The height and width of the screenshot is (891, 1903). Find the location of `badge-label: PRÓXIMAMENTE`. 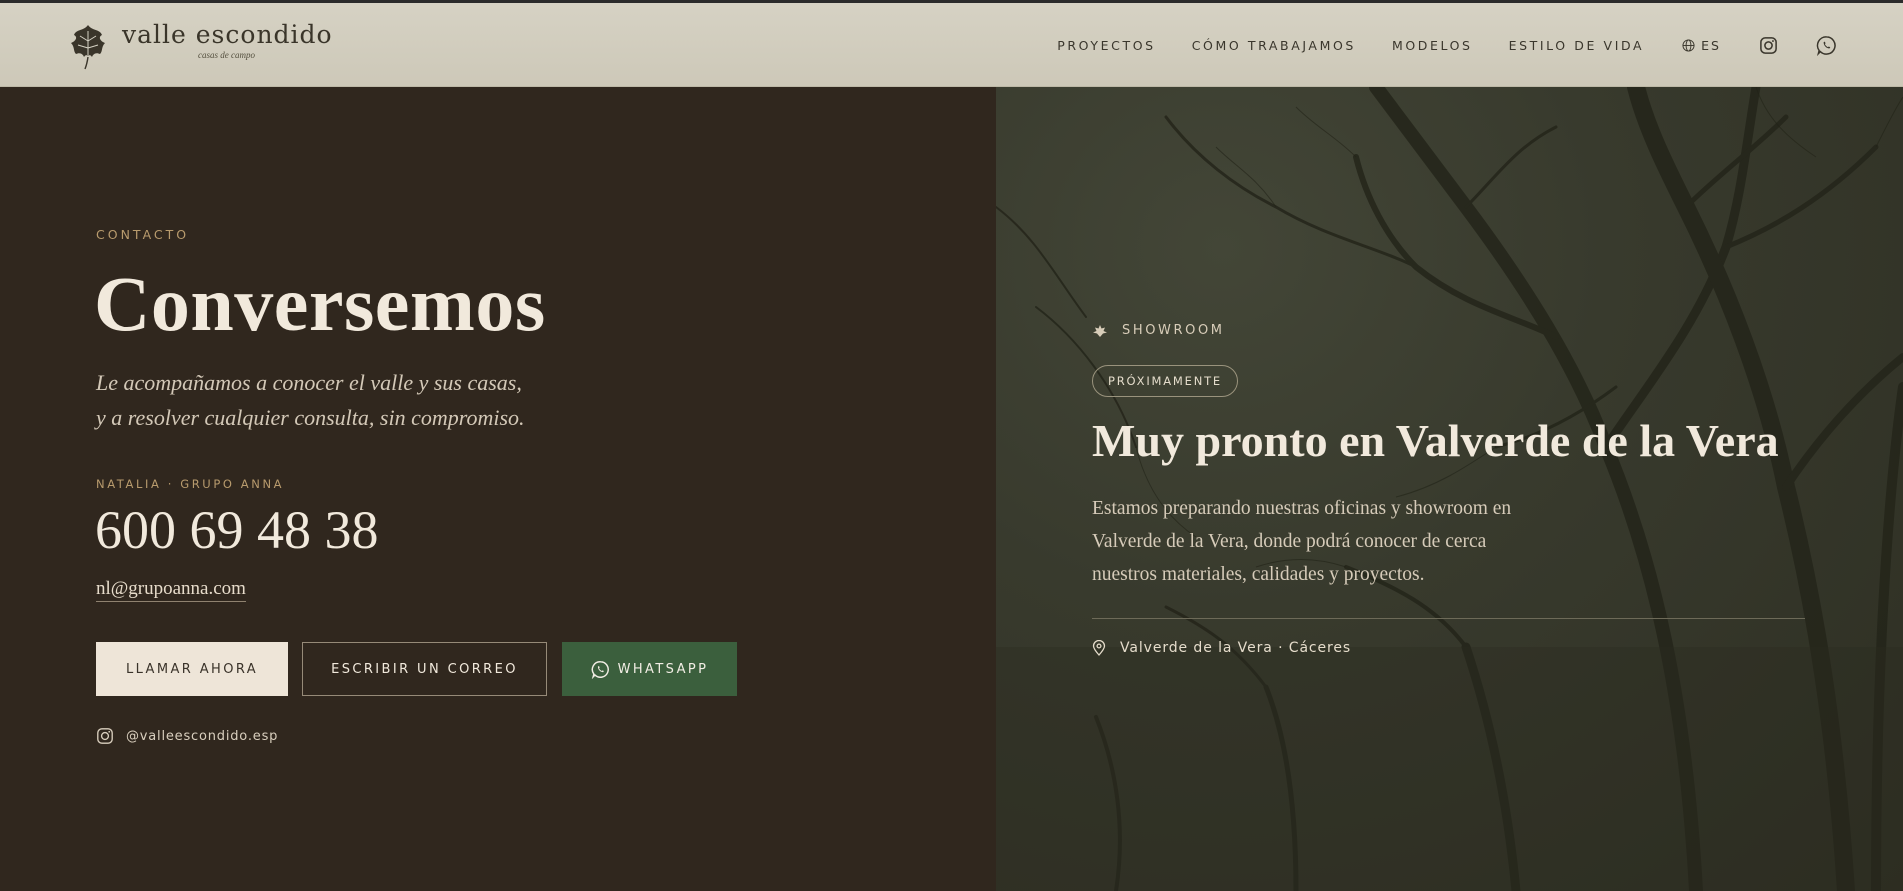

badge-label: PRÓXIMAMENTE is located at coordinates (1165, 381).